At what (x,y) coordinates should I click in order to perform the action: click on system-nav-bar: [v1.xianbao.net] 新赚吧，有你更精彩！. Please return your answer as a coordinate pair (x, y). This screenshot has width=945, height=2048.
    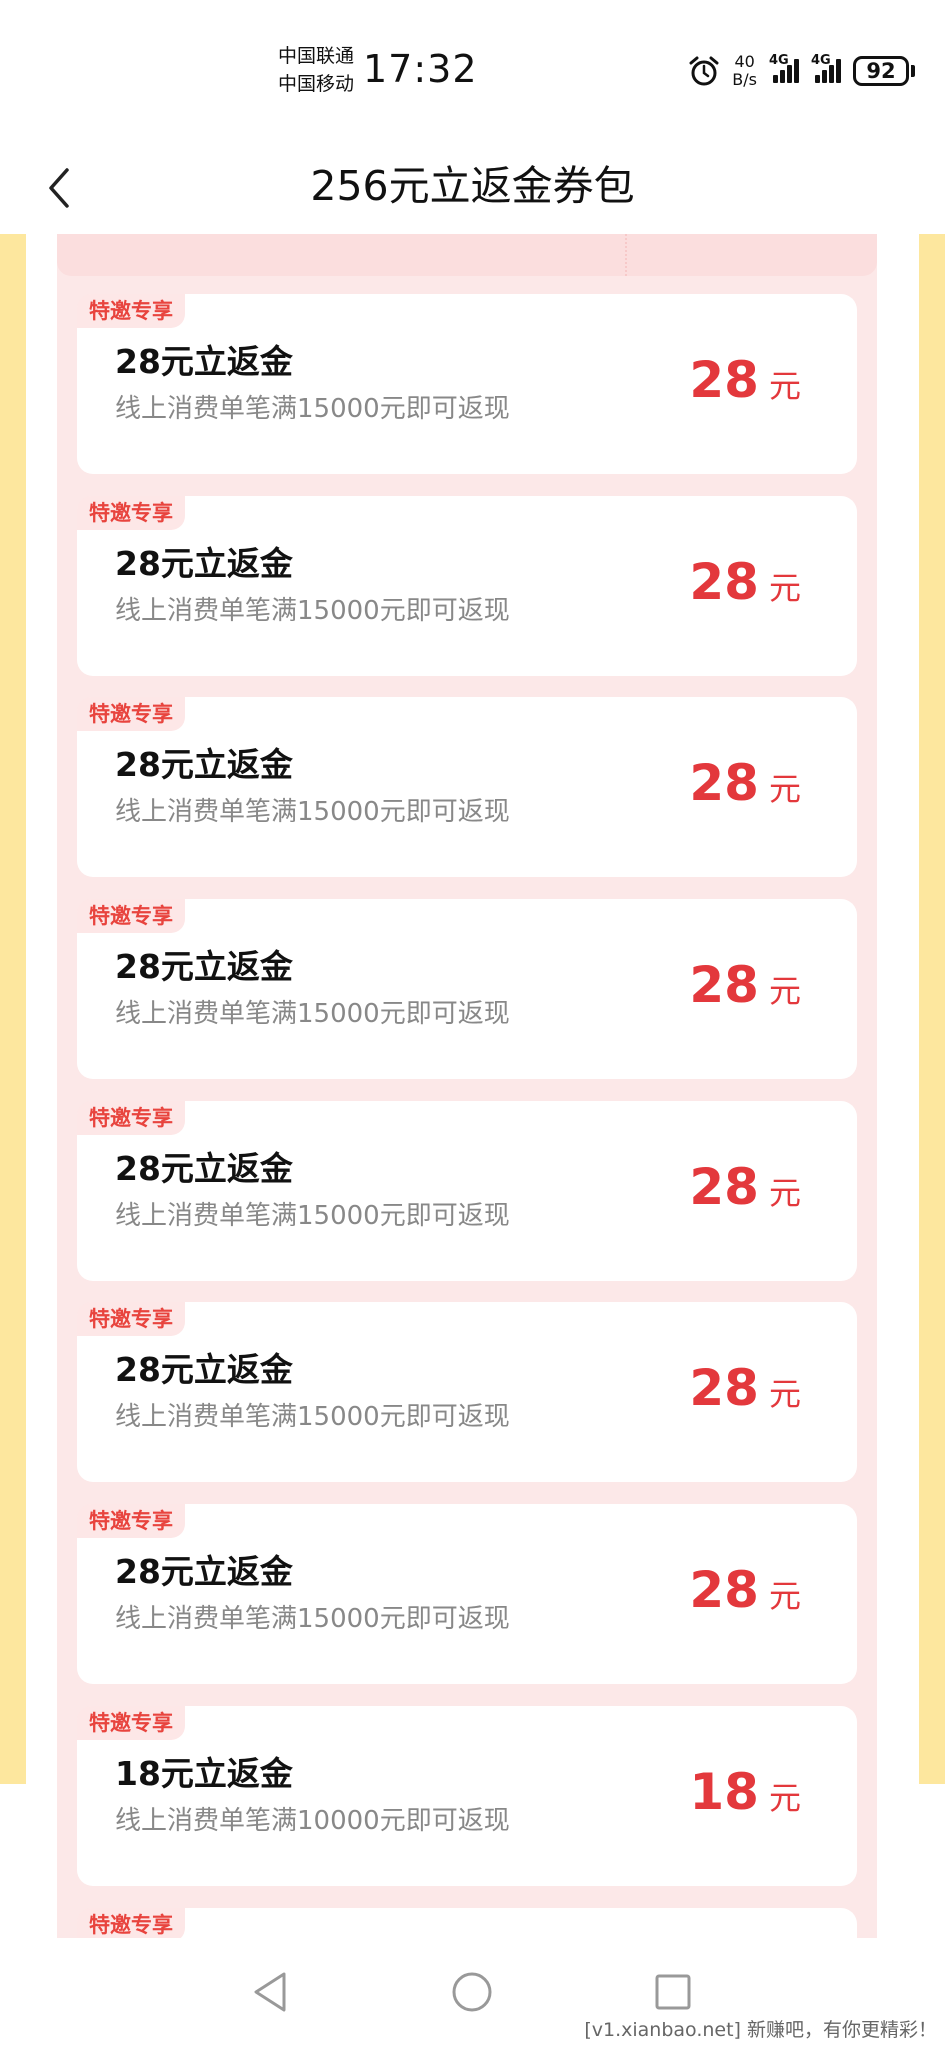
    Looking at the image, I should click on (472, 1993).